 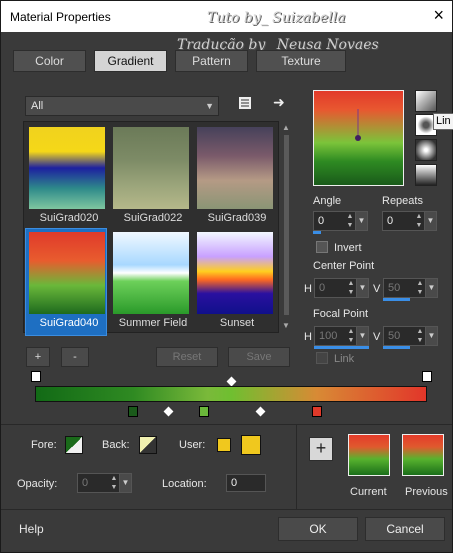 What do you see at coordinates (322, 247) in the screenshot?
I see `invert-checkbox` at bounding box center [322, 247].